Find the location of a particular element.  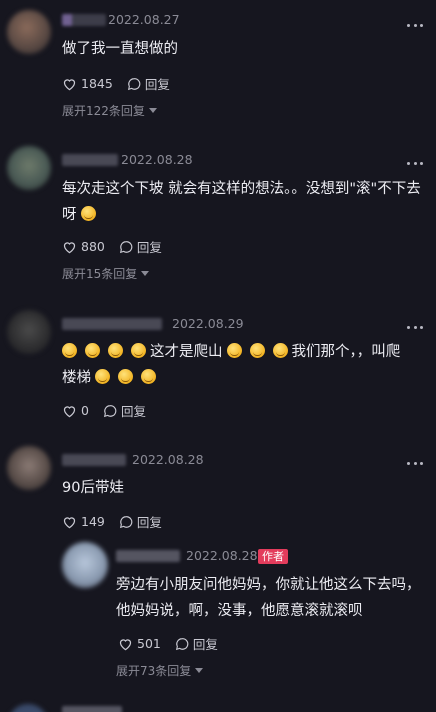

comment-line: 楼梯 is located at coordinates (247, 378).